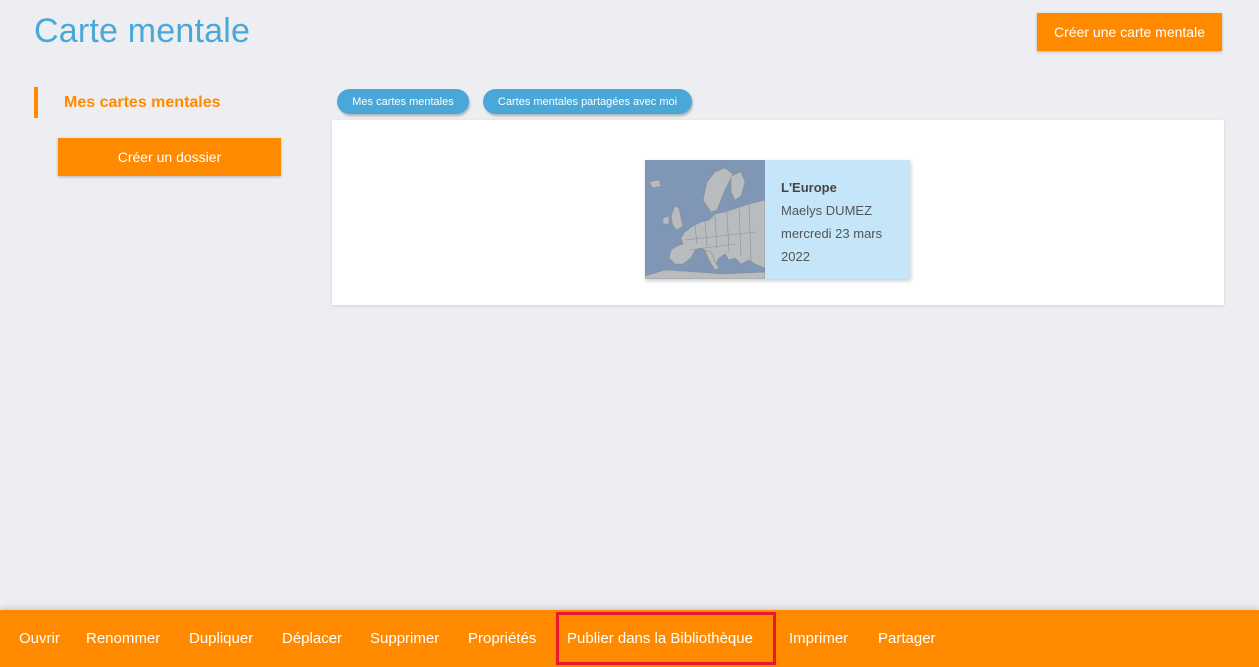 This screenshot has width=1259, height=667. What do you see at coordinates (502, 638) in the screenshot?
I see `action-properties: Propriétés` at bounding box center [502, 638].